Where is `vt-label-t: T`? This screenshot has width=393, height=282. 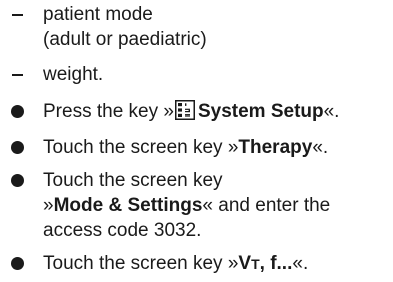
vt-label-t: T is located at coordinates (255, 264).